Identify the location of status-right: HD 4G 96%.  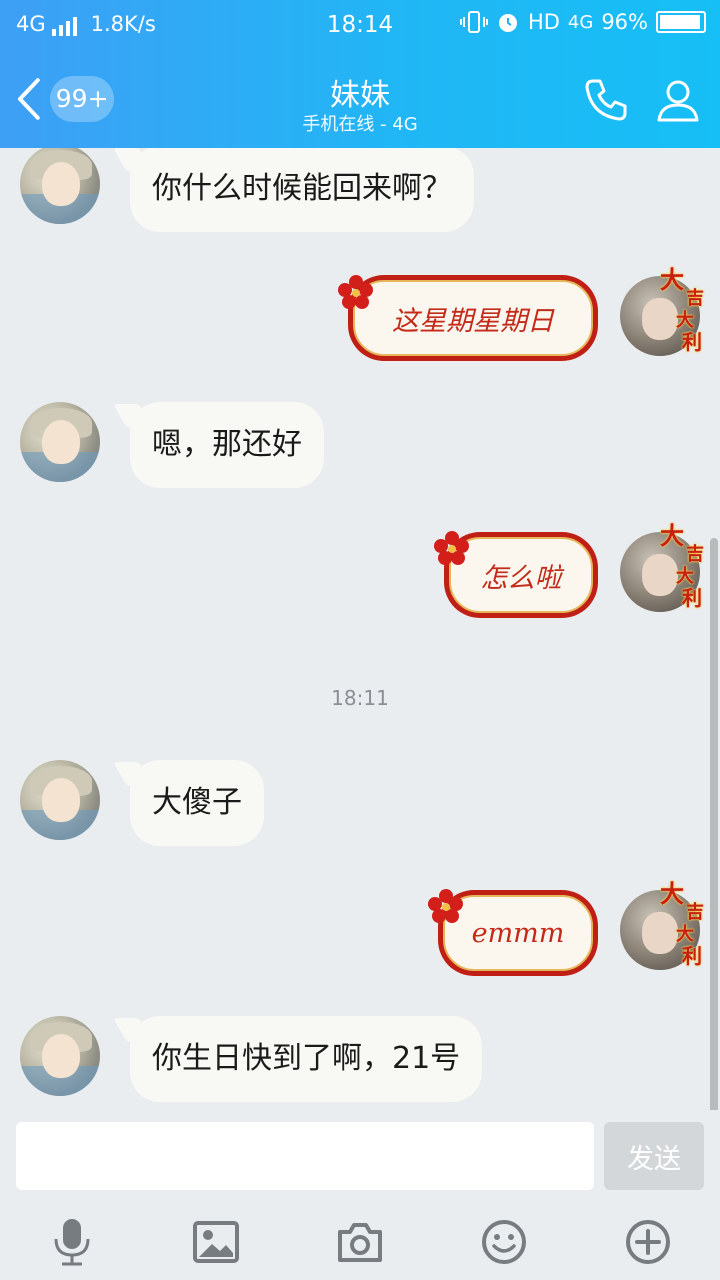
(582, 22).